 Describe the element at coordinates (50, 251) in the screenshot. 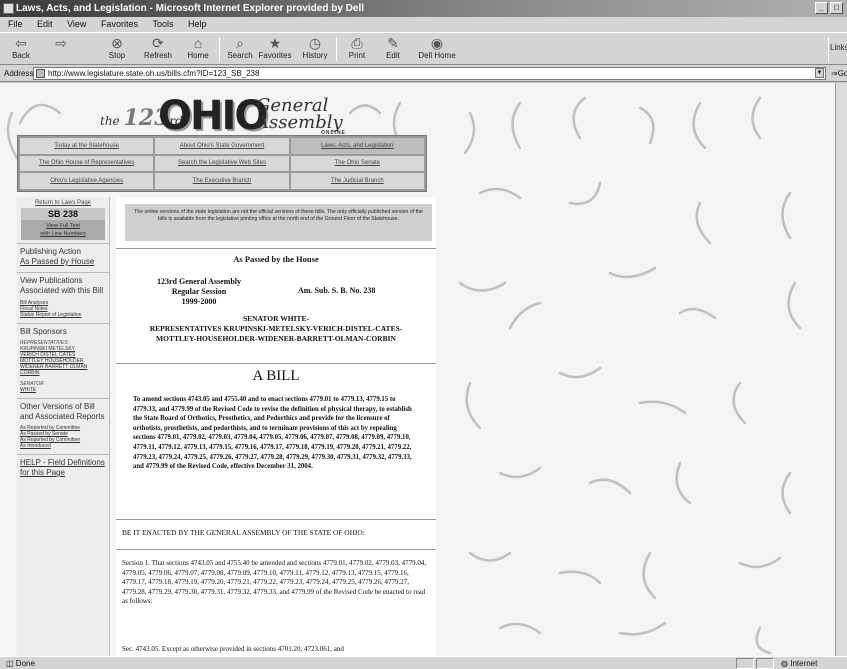

I see `publishing-action-heading: Publishing Action` at that location.